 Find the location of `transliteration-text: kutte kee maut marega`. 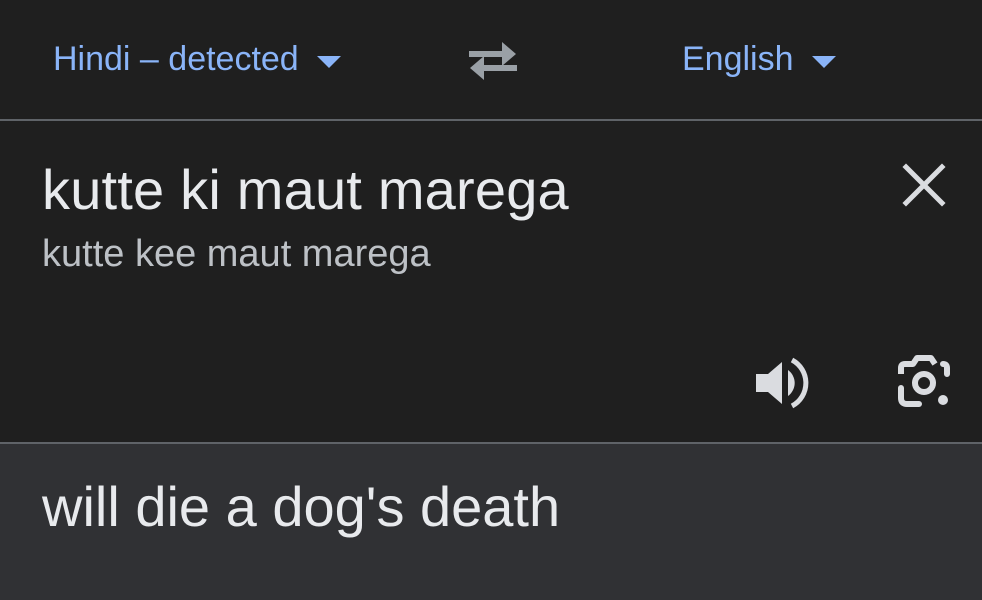

transliteration-text: kutte kee maut marega is located at coordinates (236, 254).